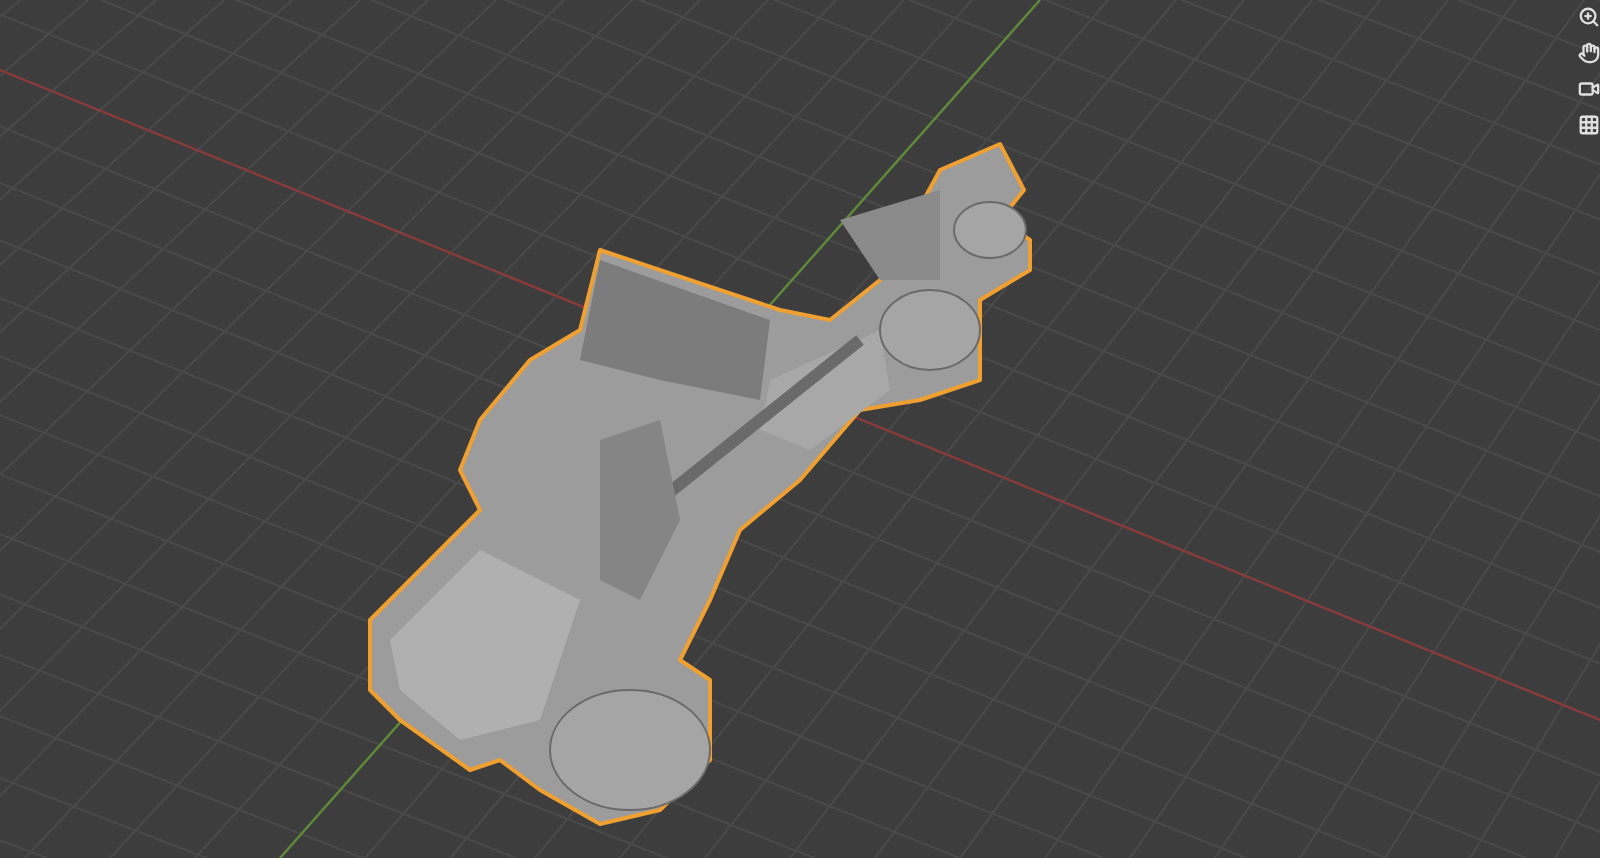 The width and height of the screenshot is (1600, 858). Describe the element at coordinates (1588, 52) in the screenshot. I see `hand-icon` at that location.